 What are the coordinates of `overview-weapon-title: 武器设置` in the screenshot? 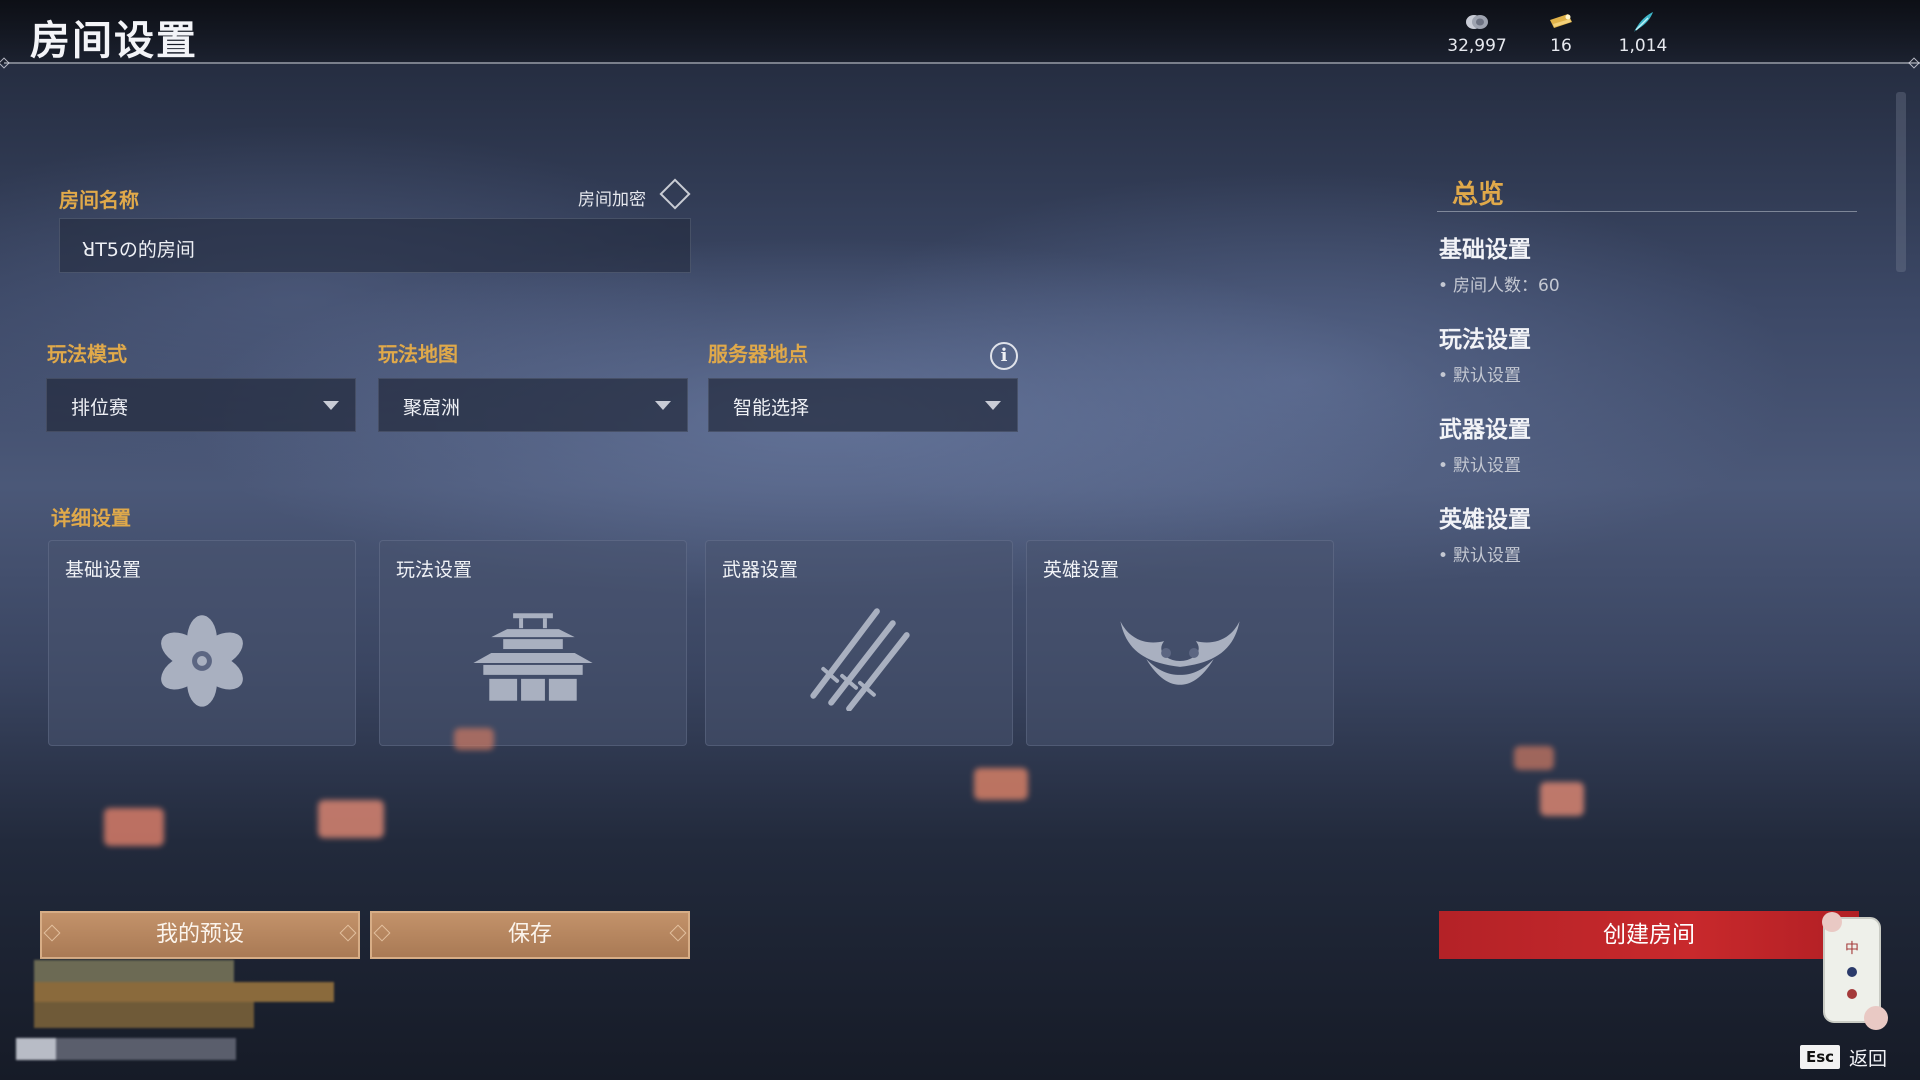 It's located at (1485, 430).